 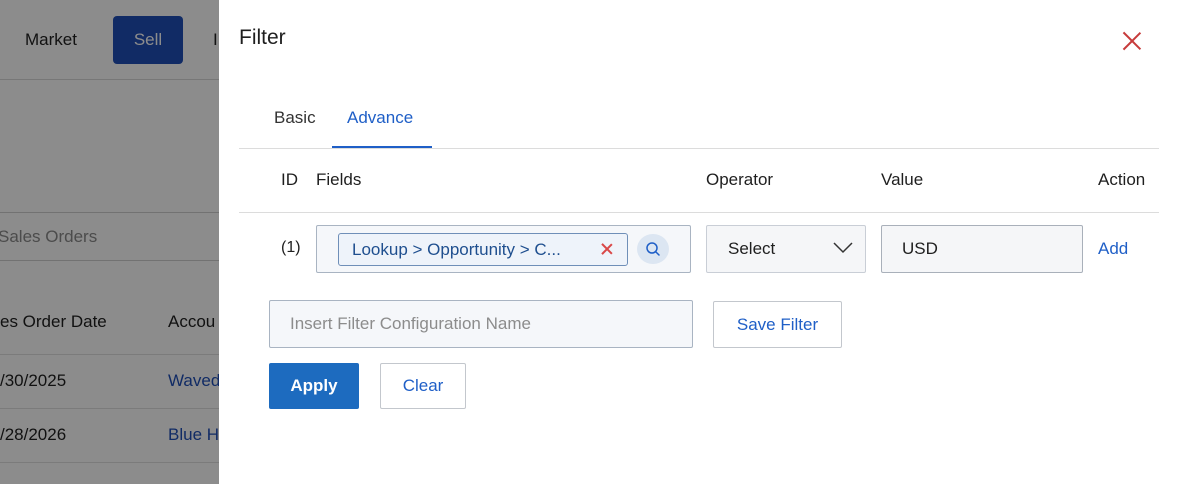 I want to click on tab-advance: Advance, so click(x=380, y=118).